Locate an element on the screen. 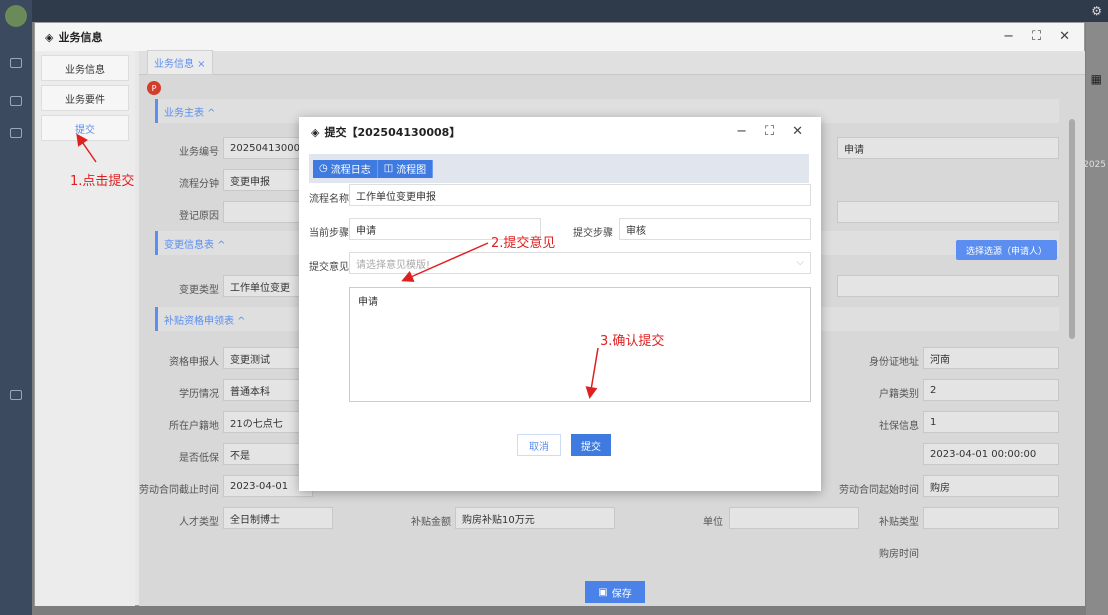 This screenshot has height=615, width=1108. arrow-step3 is located at coordinates (592, 373).